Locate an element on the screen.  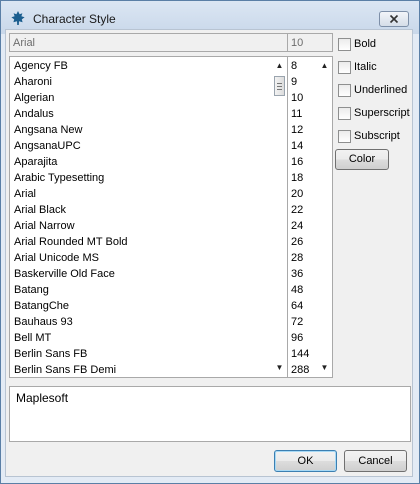
font-list-item: Berlin Sans FB is located at coordinates (141, 354).